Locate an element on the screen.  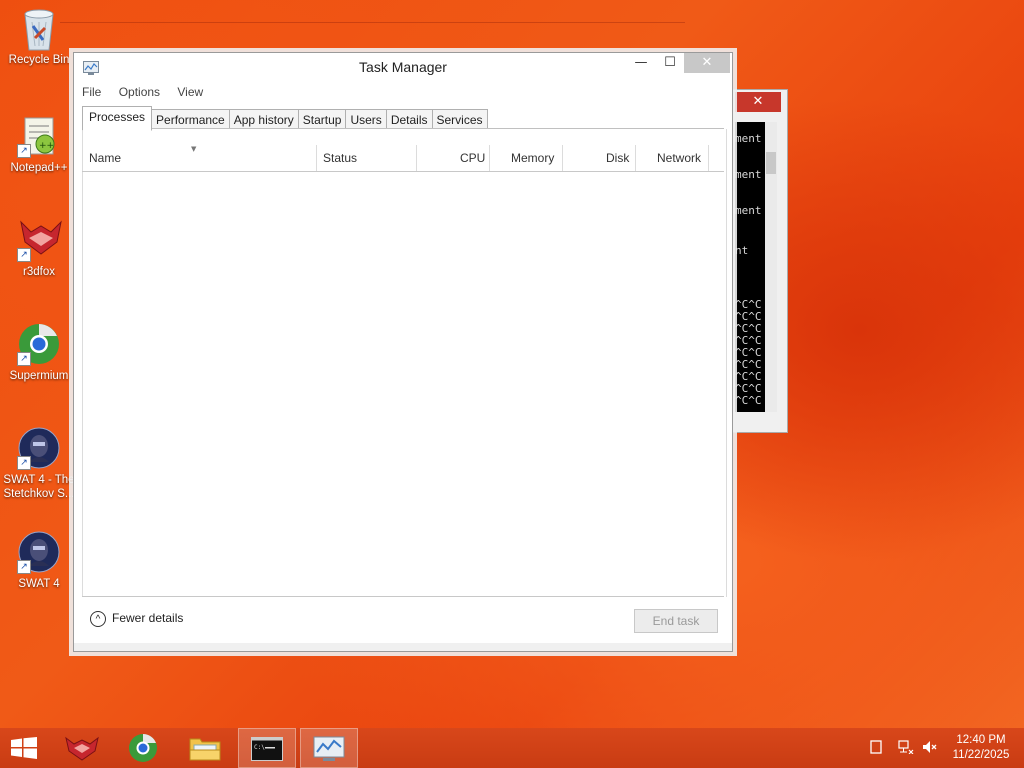
desktop-icon-label: Recycle Bin is located at coordinates (39, 60).